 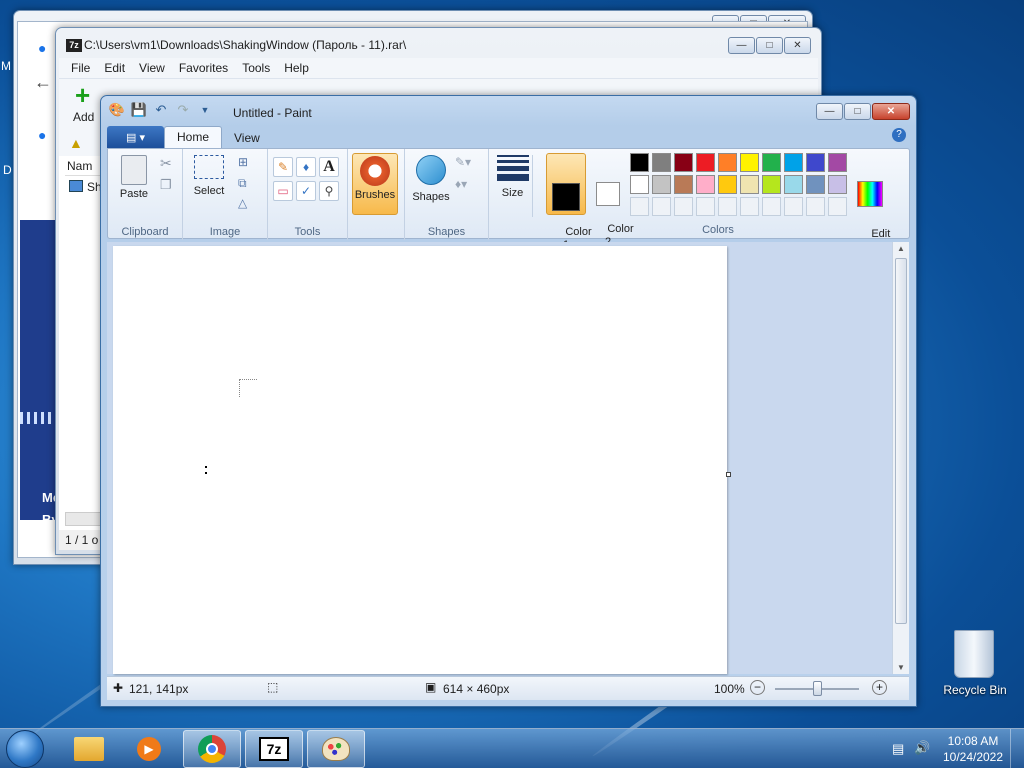 What do you see at coordinates (463, 162) in the screenshot?
I see `outline-icon: ✎▾` at bounding box center [463, 162].